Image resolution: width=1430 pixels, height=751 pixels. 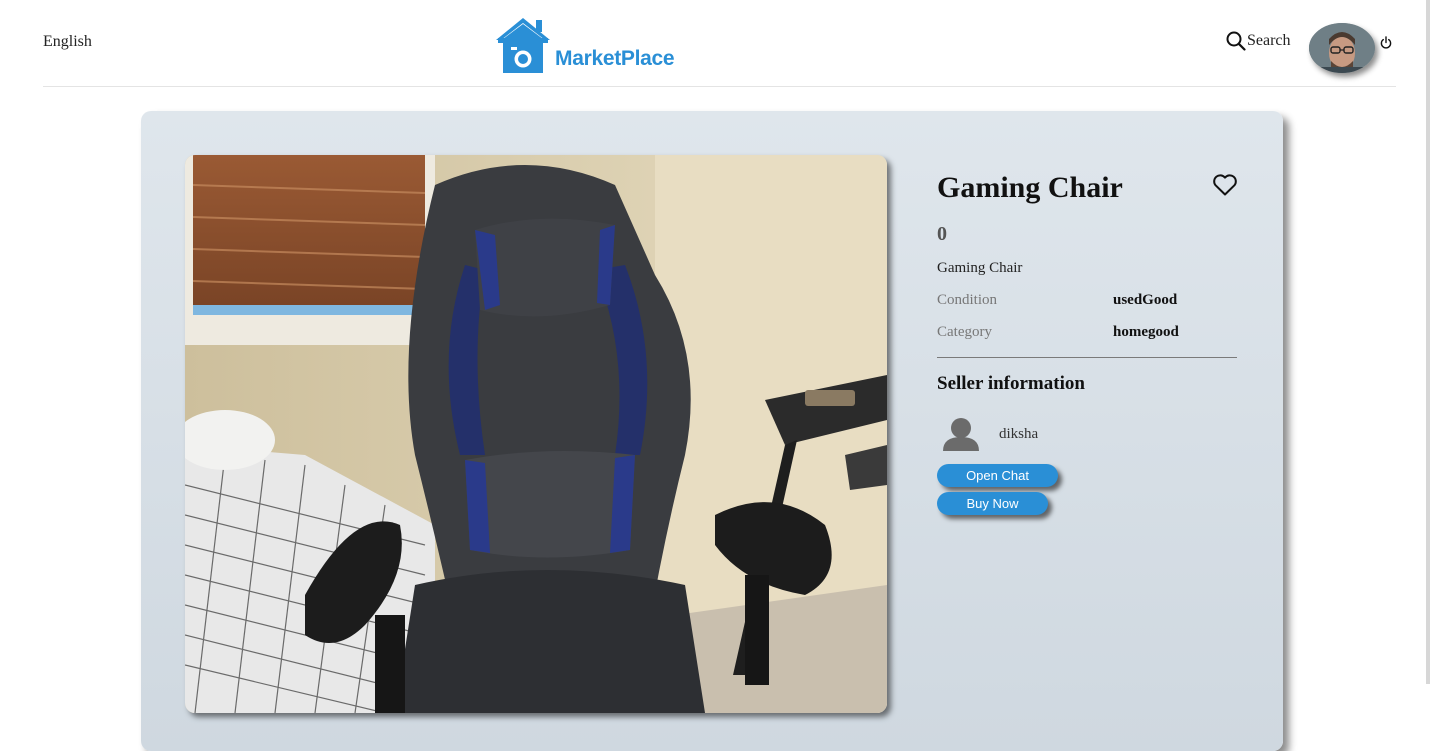 I want to click on user-avatar, so click(x=1342, y=48).